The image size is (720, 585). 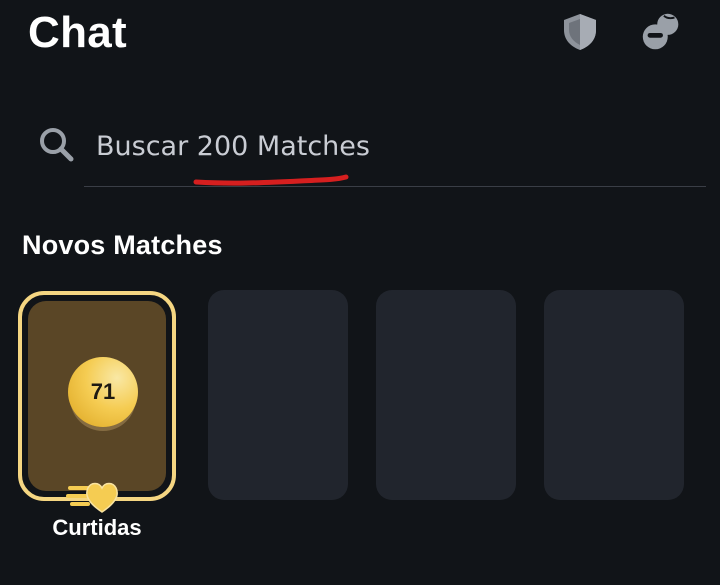 What do you see at coordinates (57, 145) in the screenshot?
I see `search-icon` at bounding box center [57, 145].